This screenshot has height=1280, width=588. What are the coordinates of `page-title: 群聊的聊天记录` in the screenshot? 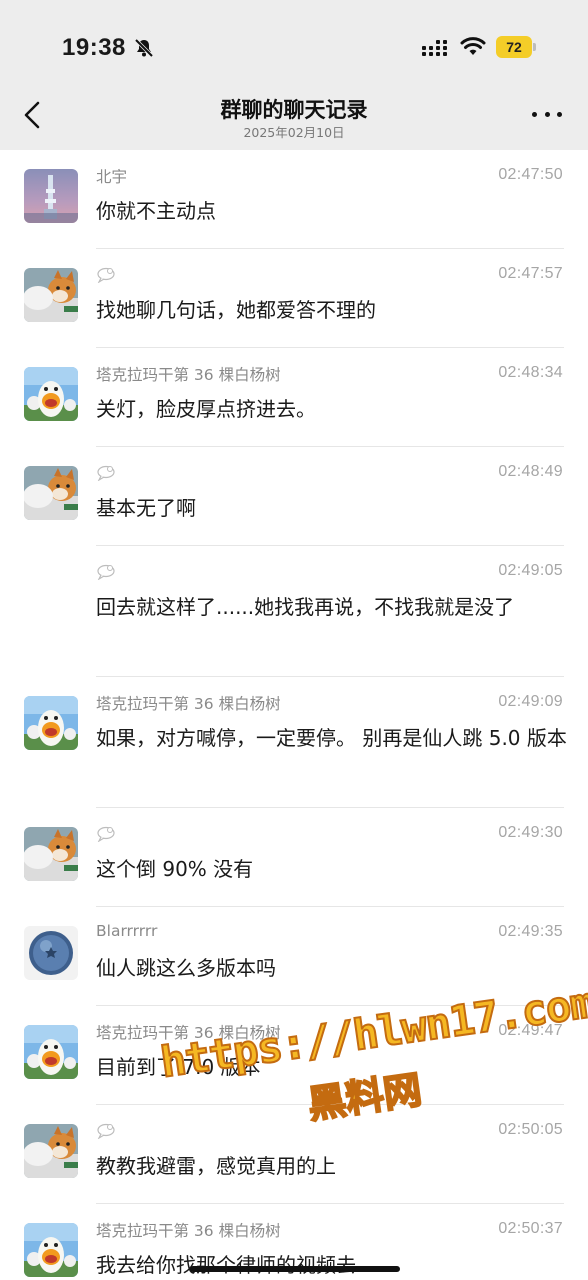 It's located at (294, 110).